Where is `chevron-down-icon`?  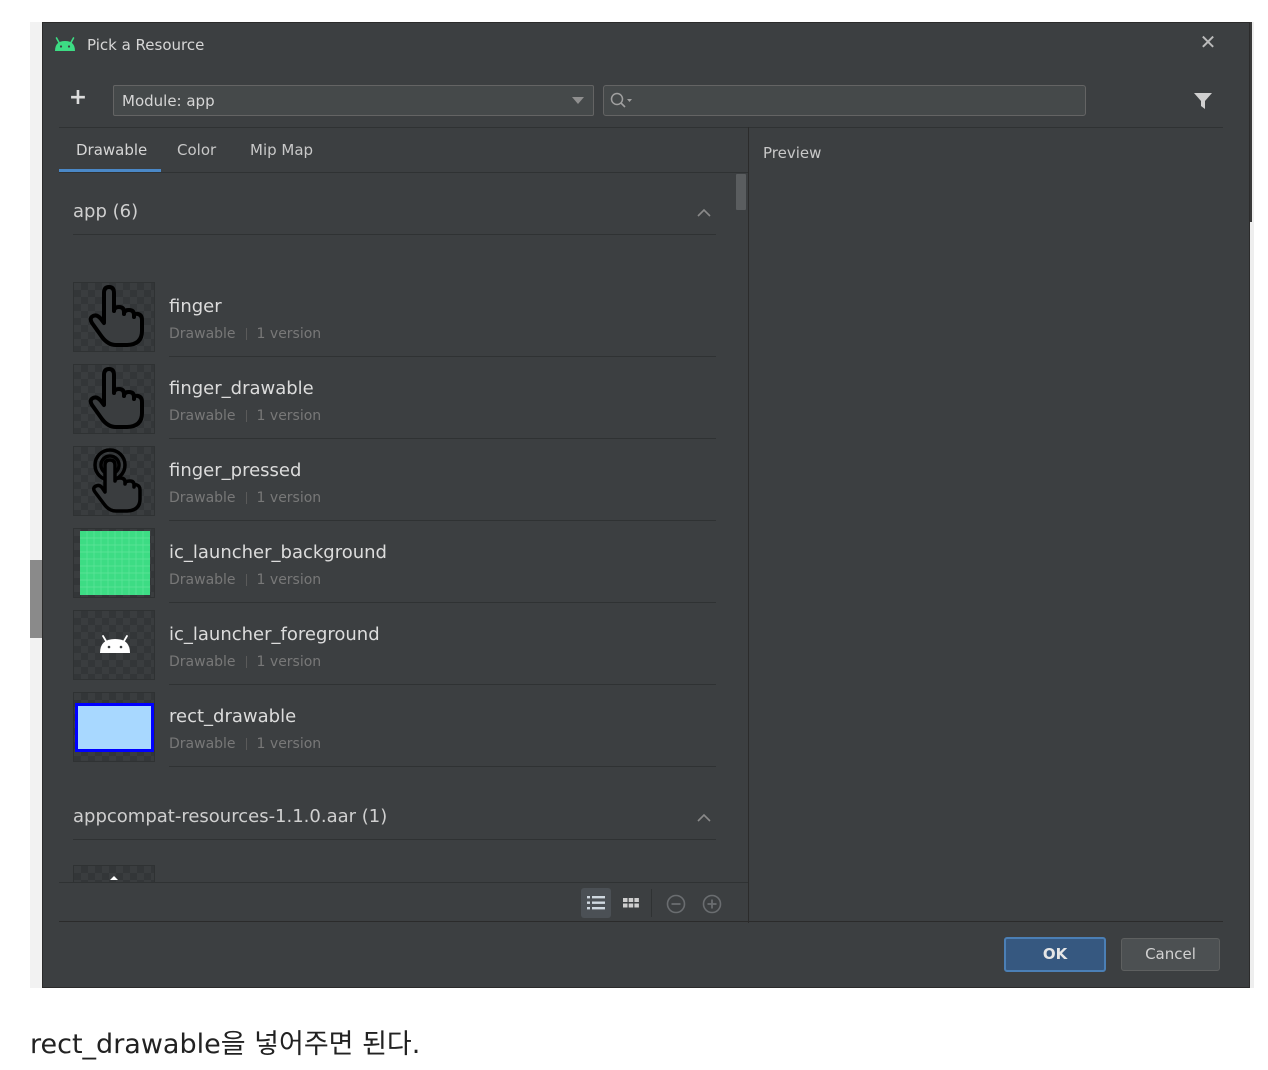
chevron-down-icon is located at coordinates (578, 100).